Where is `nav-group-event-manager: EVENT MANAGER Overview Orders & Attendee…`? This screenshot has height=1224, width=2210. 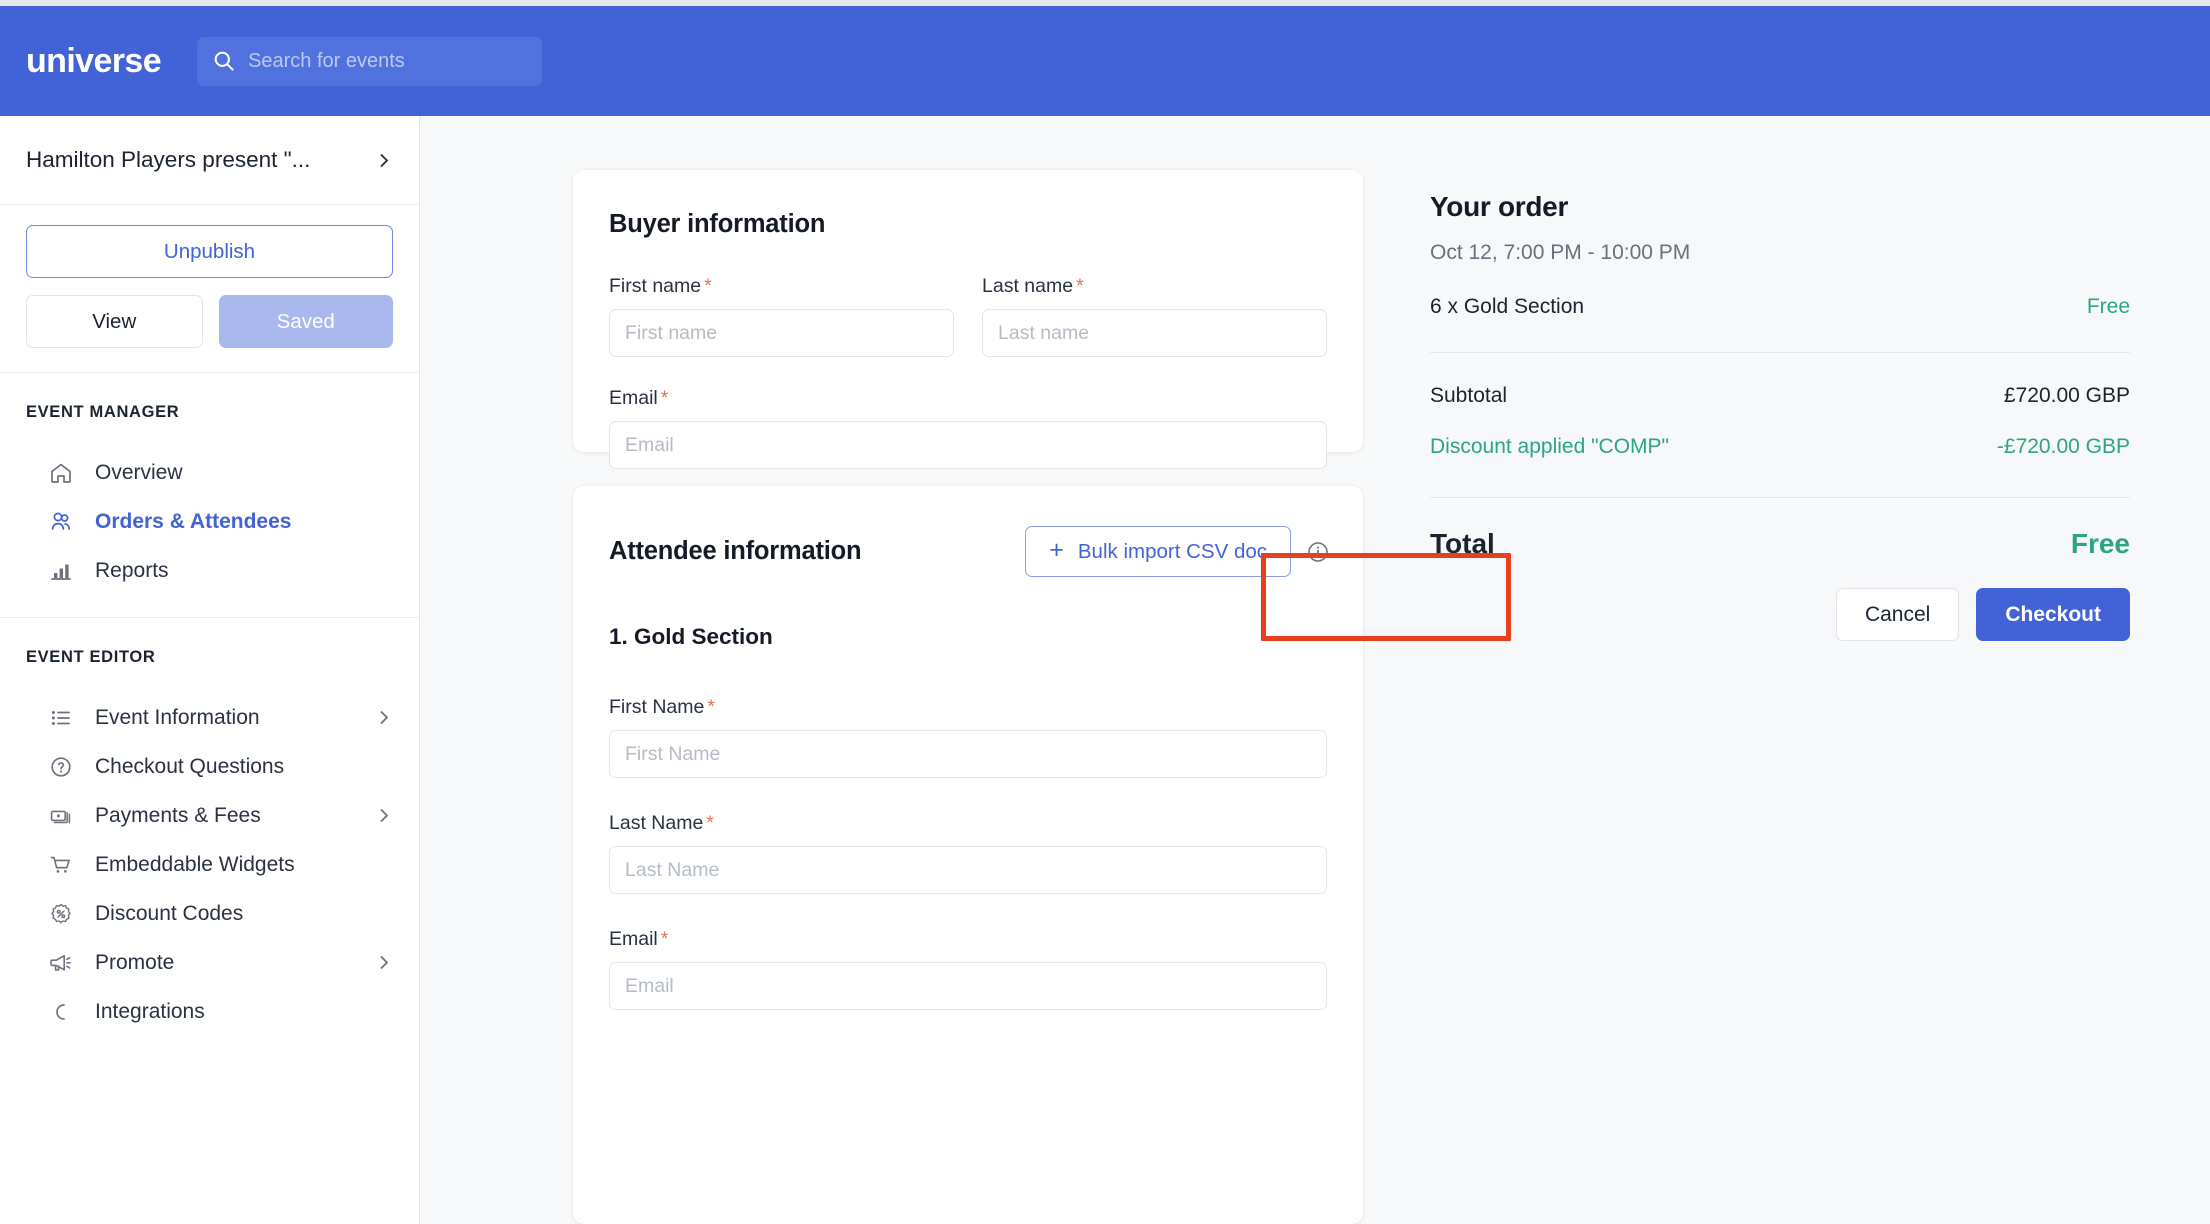 nav-group-event-manager: EVENT MANAGER Overview Orders & Attendee… is located at coordinates (209, 495).